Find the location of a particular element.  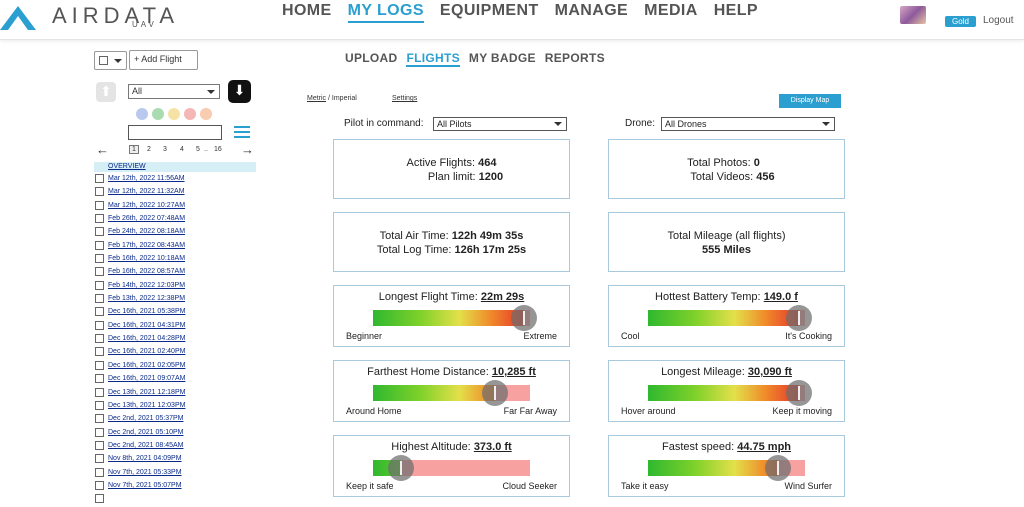

flight-list-item: Dec 13th, 2021 12:18PM is located at coordinates (175, 393).